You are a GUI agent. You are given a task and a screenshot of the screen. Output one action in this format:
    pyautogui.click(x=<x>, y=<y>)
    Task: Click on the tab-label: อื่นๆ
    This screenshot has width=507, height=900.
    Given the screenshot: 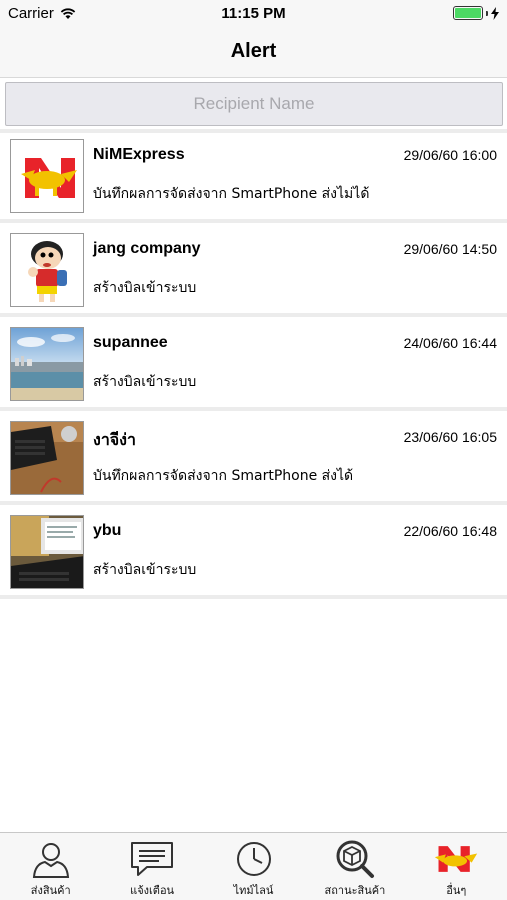 What is the action you would take?
    pyautogui.click(x=456, y=890)
    